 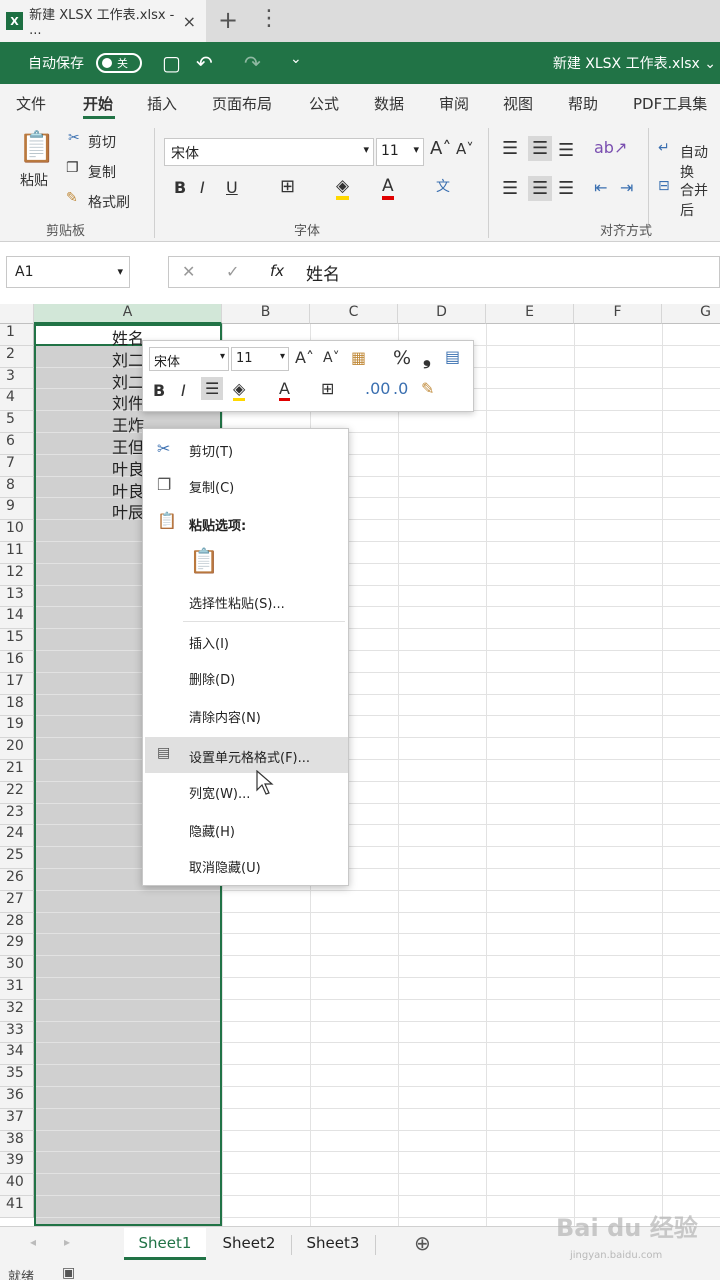 I want to click on sheet-tab-1: Sheet1, so click(x=165, y=1244).